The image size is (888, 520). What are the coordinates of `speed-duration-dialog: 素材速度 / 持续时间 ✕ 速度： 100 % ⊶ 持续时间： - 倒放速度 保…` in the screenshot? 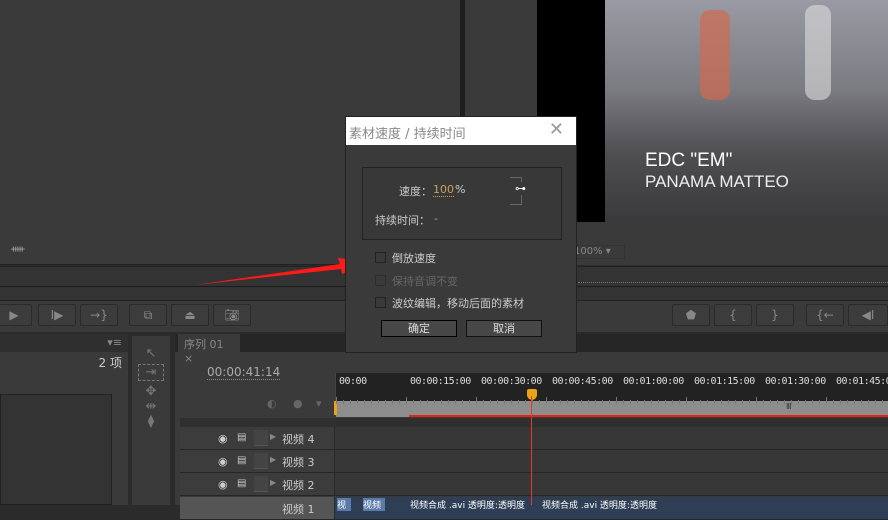 It's located at (461, 234).